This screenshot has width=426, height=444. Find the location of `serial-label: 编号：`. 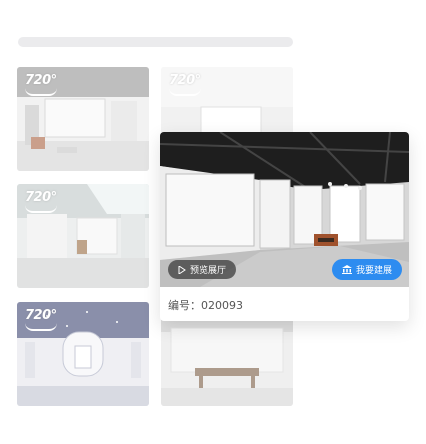

serial-label: 编号： is located at coordinates (184, 305).